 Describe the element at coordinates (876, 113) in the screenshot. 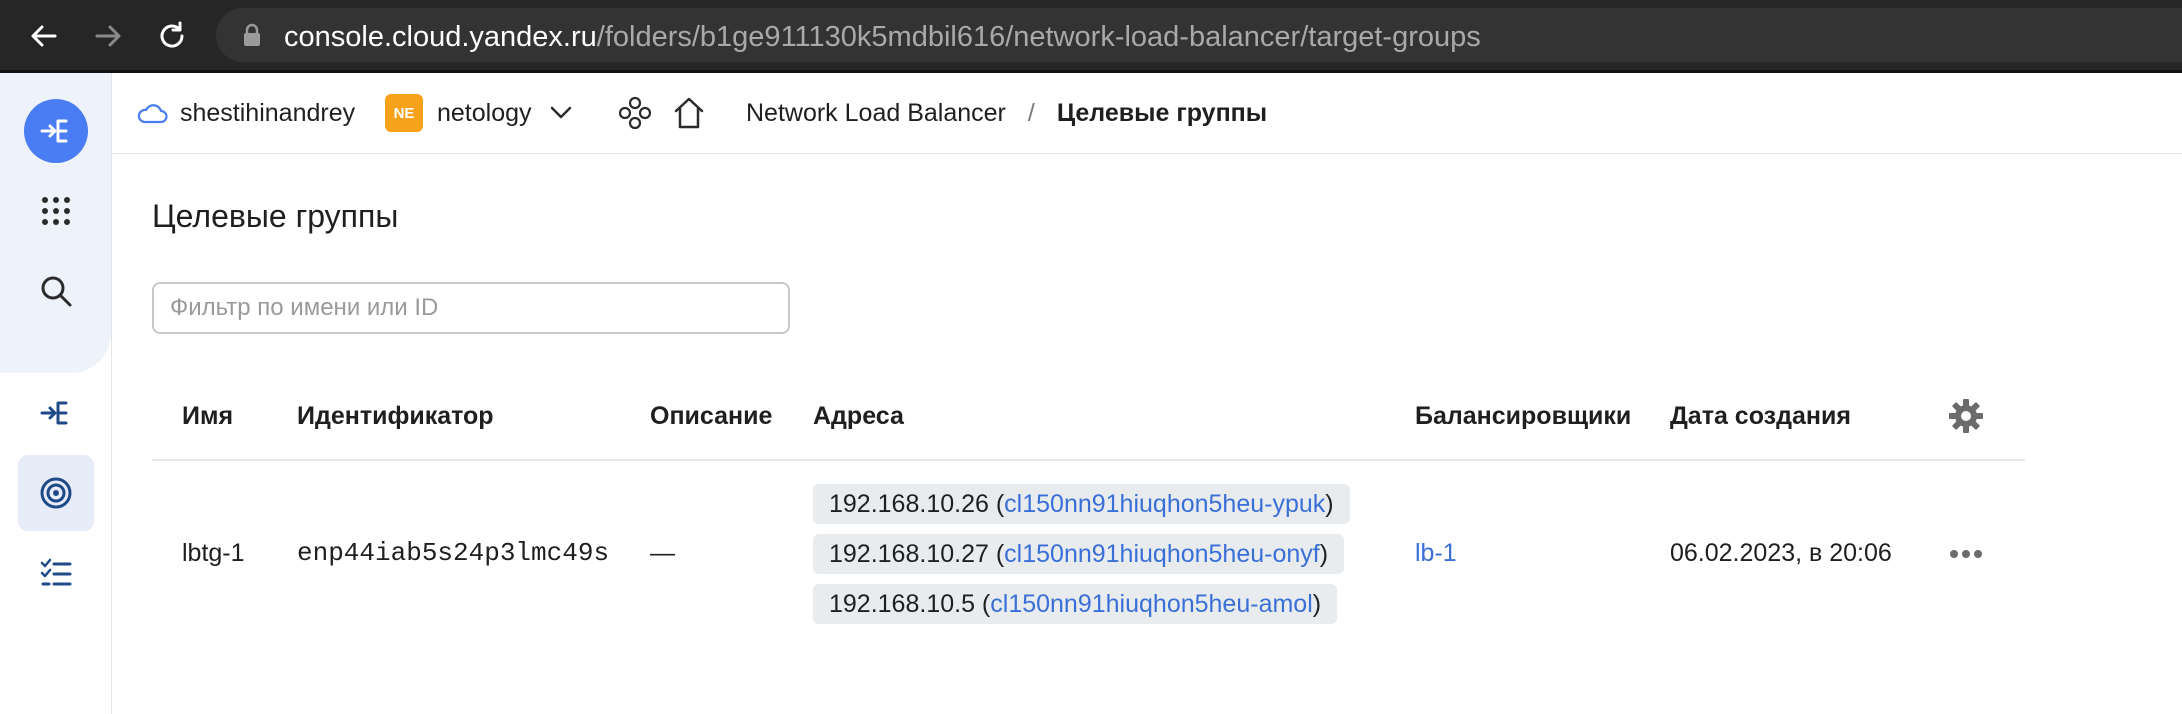

I see `breadcrumb-service-link: Network Load Balancer` at that location.